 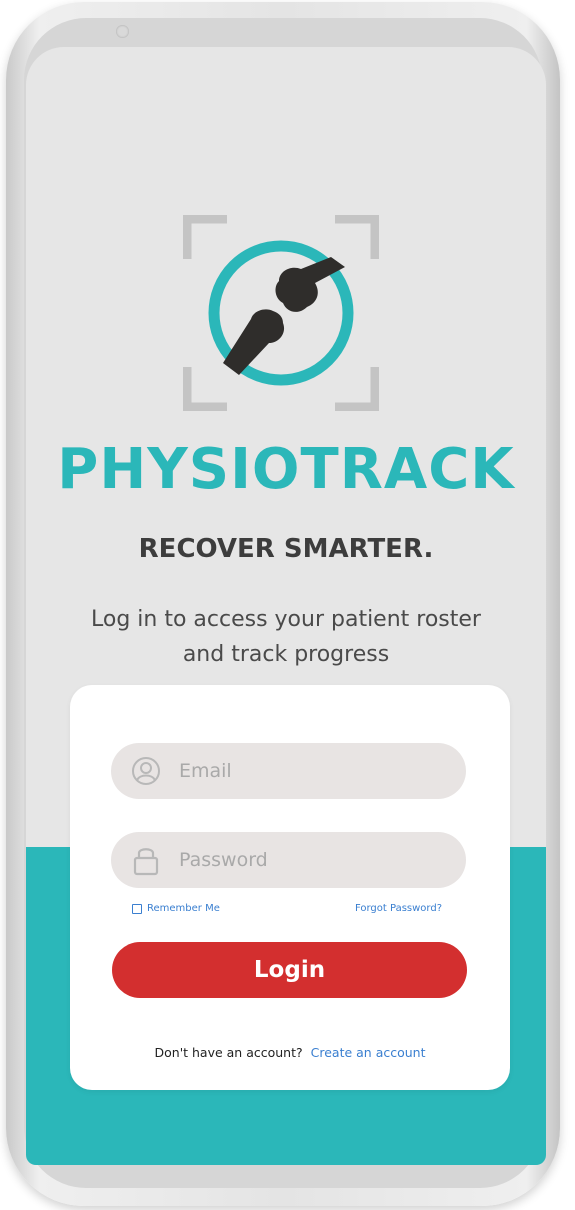 I want to click on remember-me-label: Remember Me, so click(x=183, y=908).